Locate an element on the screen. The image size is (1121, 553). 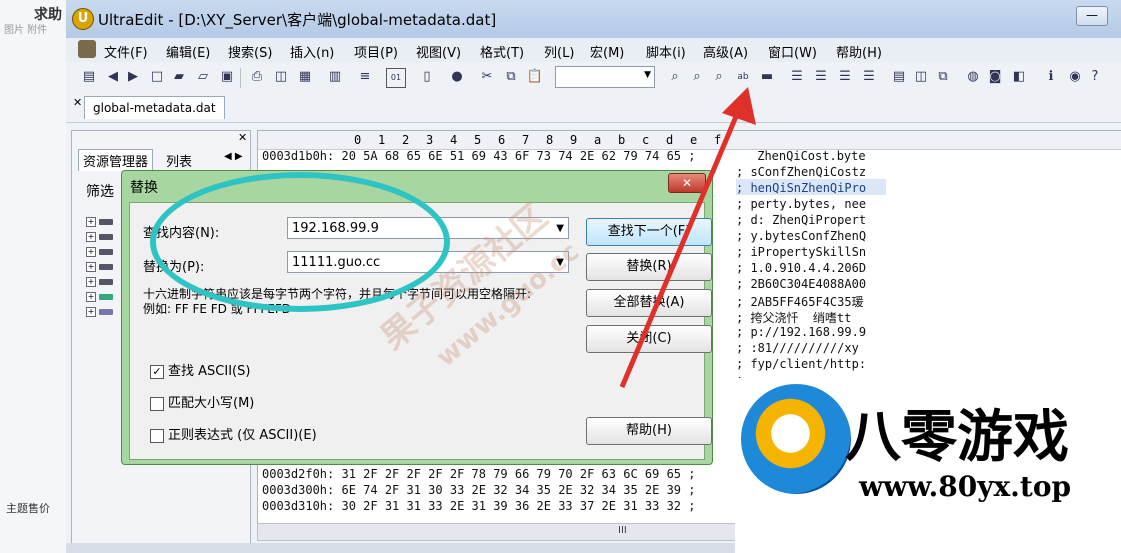
menu-help: 帮助(H) is located at coordinates (859, 51).